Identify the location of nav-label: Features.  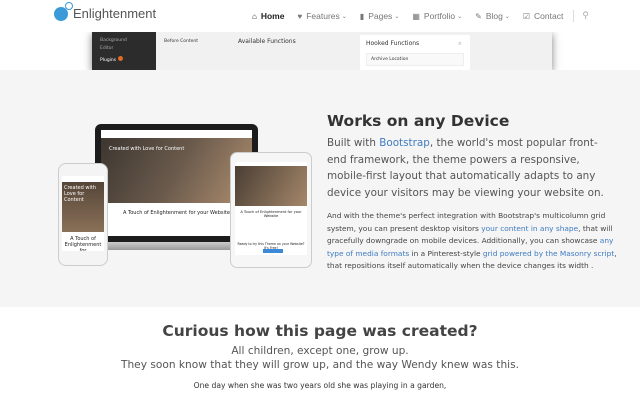
(323, 16).